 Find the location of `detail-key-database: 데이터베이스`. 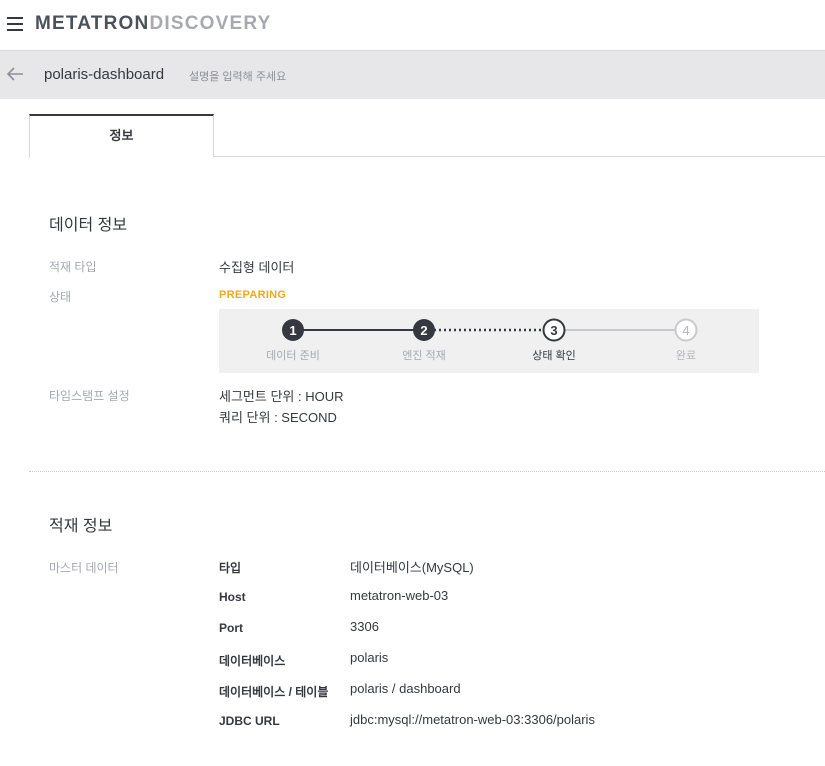

detail-key-database: 데이터베이스 is located at coordinates (252, 661).